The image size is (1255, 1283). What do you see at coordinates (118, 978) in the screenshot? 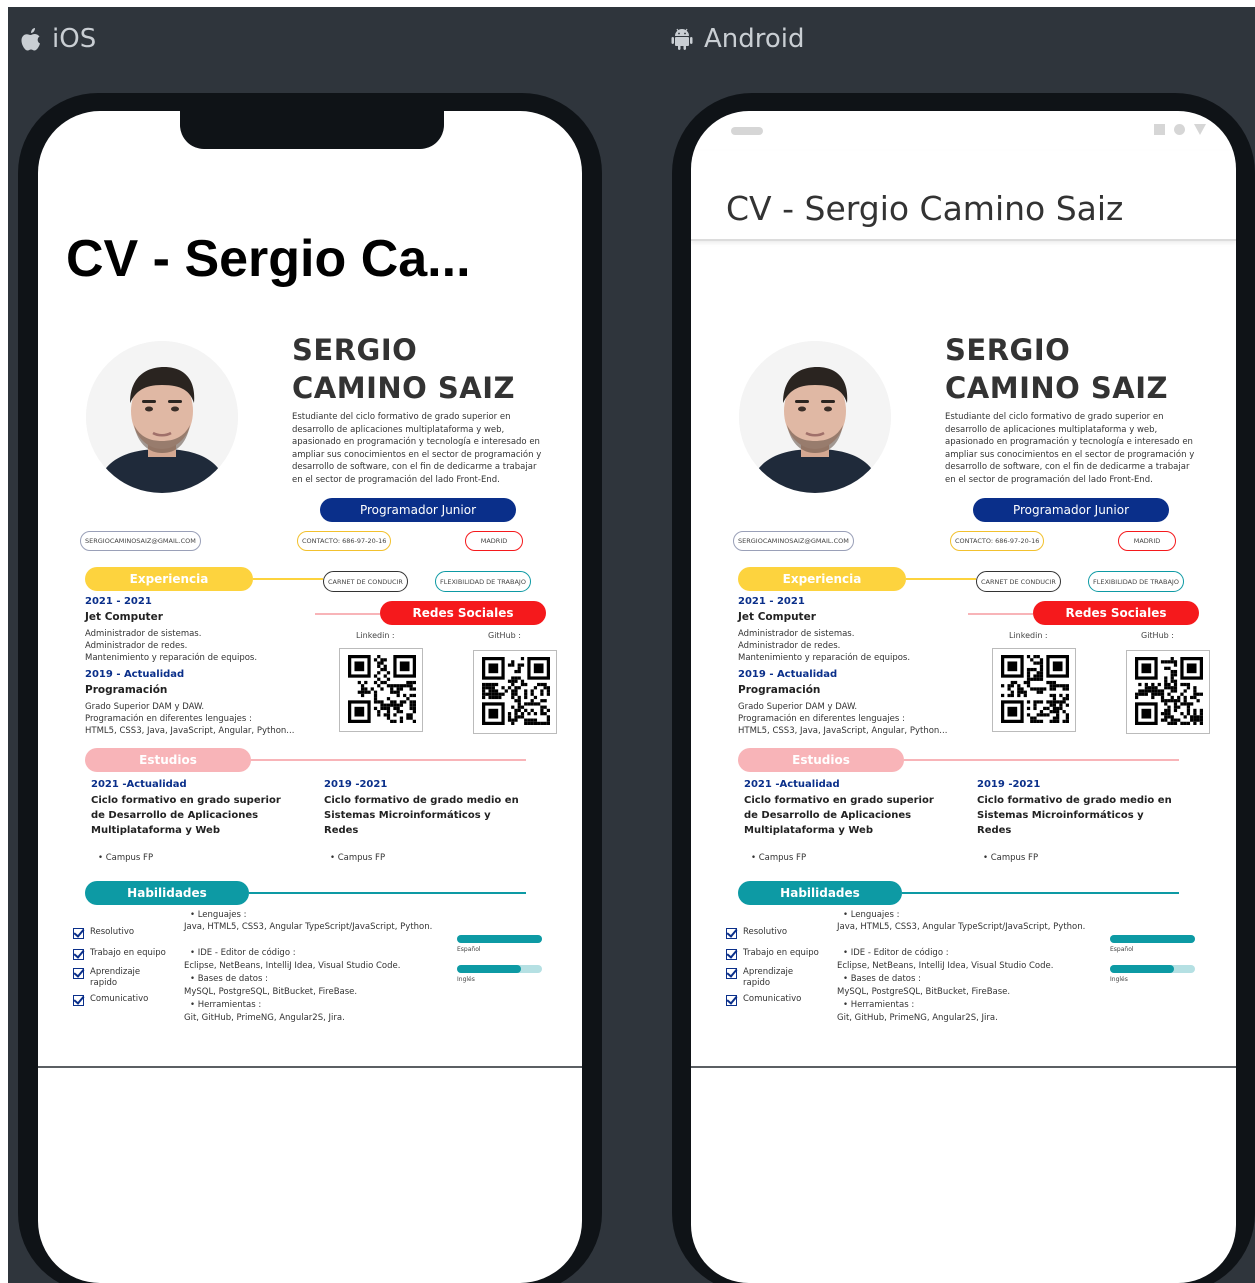
I see `skill-fast-learning: Aprendizaje rapido` at bounding box center [118, 978].